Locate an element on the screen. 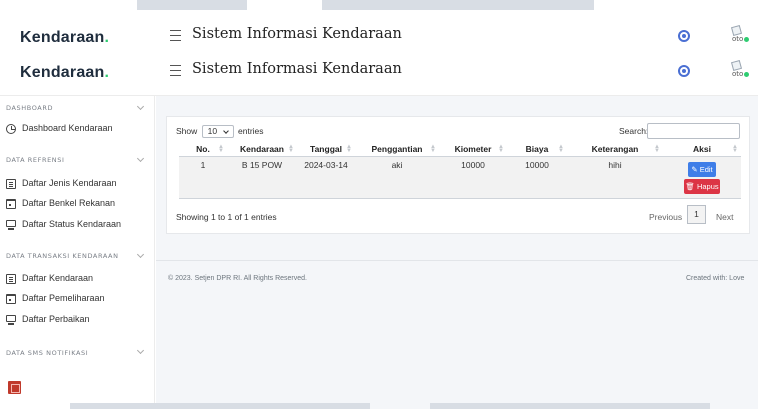 This screenshot has width=758, height=409. sidebar-item-daftar-kendaraan: Daftar Kendaraan is located at coordinates (78, 281).